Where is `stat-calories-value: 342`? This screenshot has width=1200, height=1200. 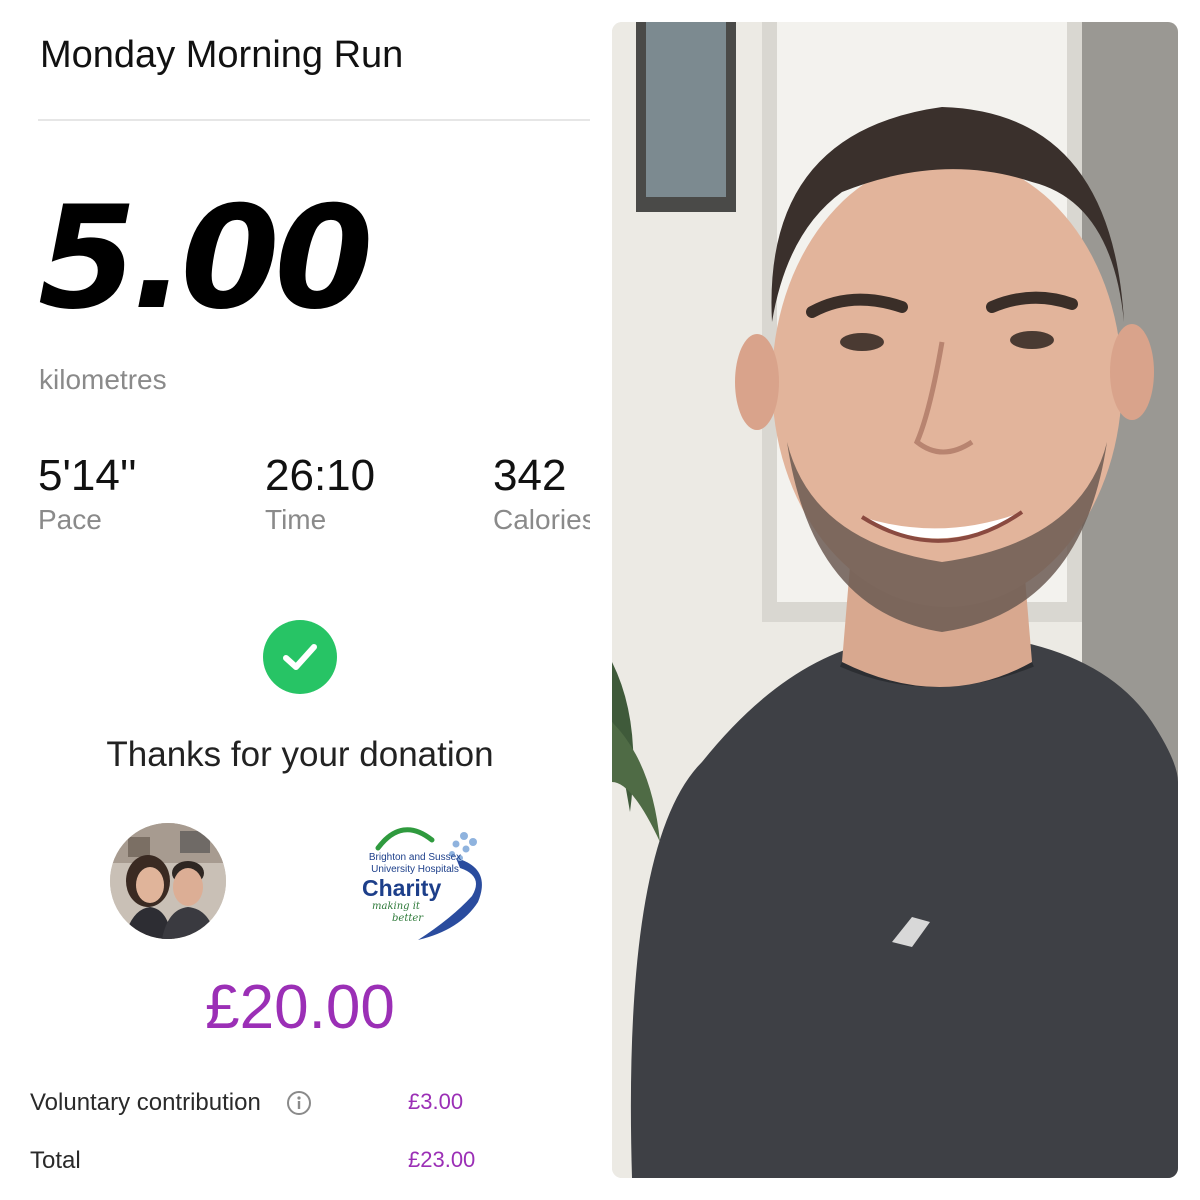 stat-calories-value: 342 is located at coordinates (530, 475).